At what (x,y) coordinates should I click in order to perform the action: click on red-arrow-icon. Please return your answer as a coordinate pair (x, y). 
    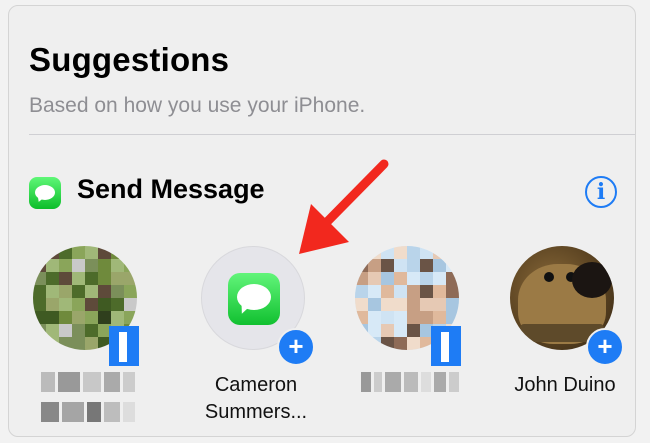
    Looking at the image, I should click on (344, 206).